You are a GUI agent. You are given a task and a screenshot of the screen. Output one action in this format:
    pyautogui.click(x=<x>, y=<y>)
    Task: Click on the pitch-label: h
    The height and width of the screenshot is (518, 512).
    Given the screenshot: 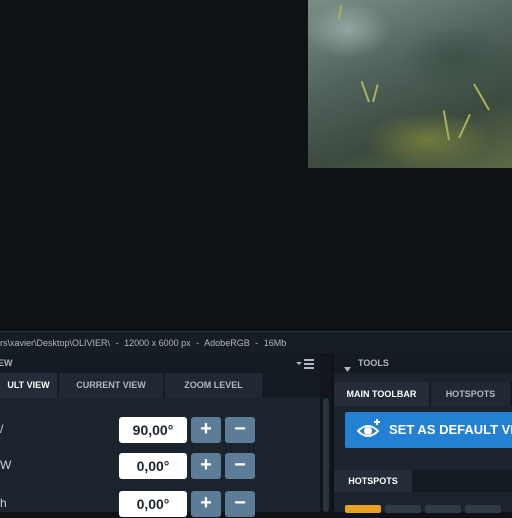 What is the action you would take?
    pyautogui.click(x=3, y=503)
    